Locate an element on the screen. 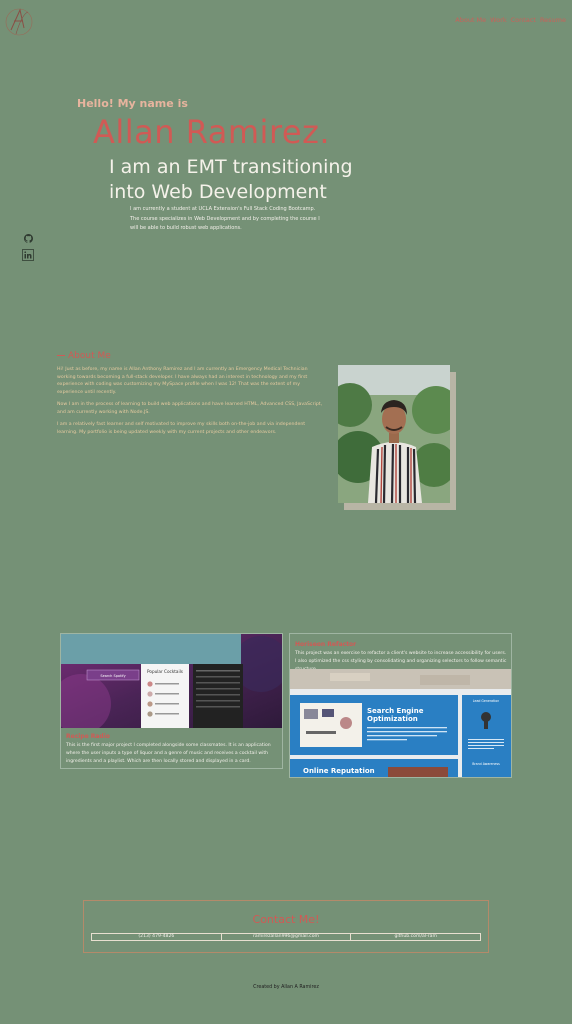  nav-about-link: About Me is located at coordinates (470, 20).